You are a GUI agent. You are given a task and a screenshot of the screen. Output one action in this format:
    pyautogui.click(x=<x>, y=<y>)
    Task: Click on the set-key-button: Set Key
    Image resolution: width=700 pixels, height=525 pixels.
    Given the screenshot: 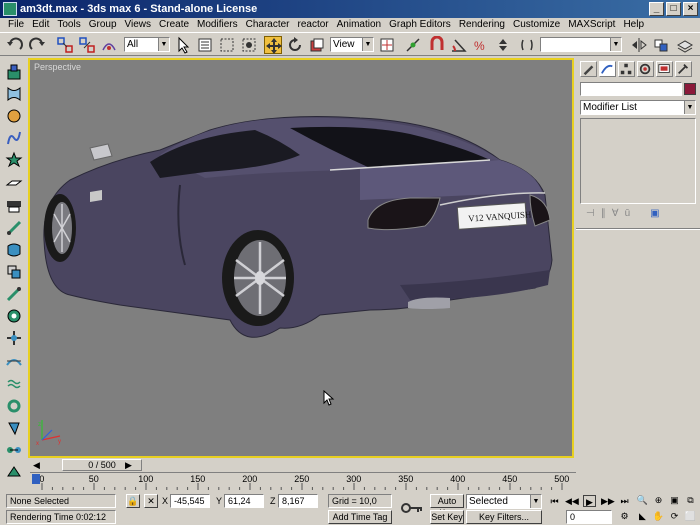 What is the action you would take?
    pyautogui.click(x=447, y=517)
    